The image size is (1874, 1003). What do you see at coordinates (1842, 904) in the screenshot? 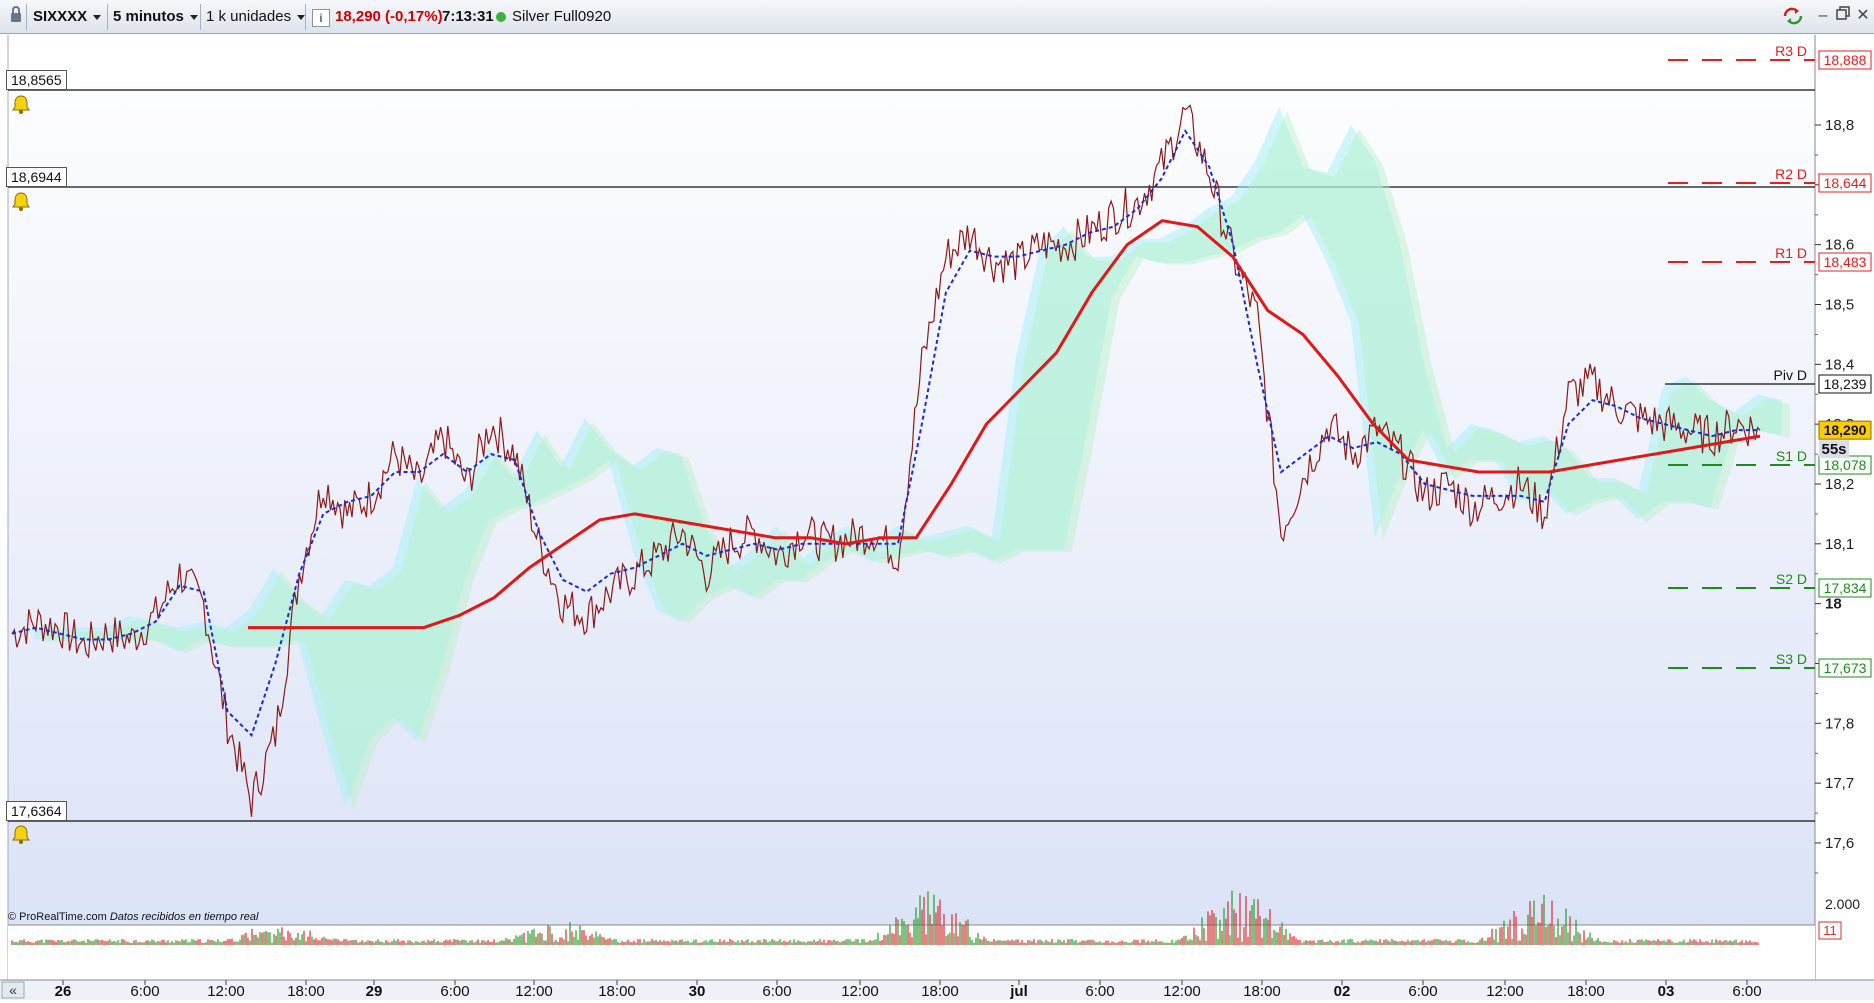
I see `volume-axis-label: 2.000` at bounding box center [1842, 904].